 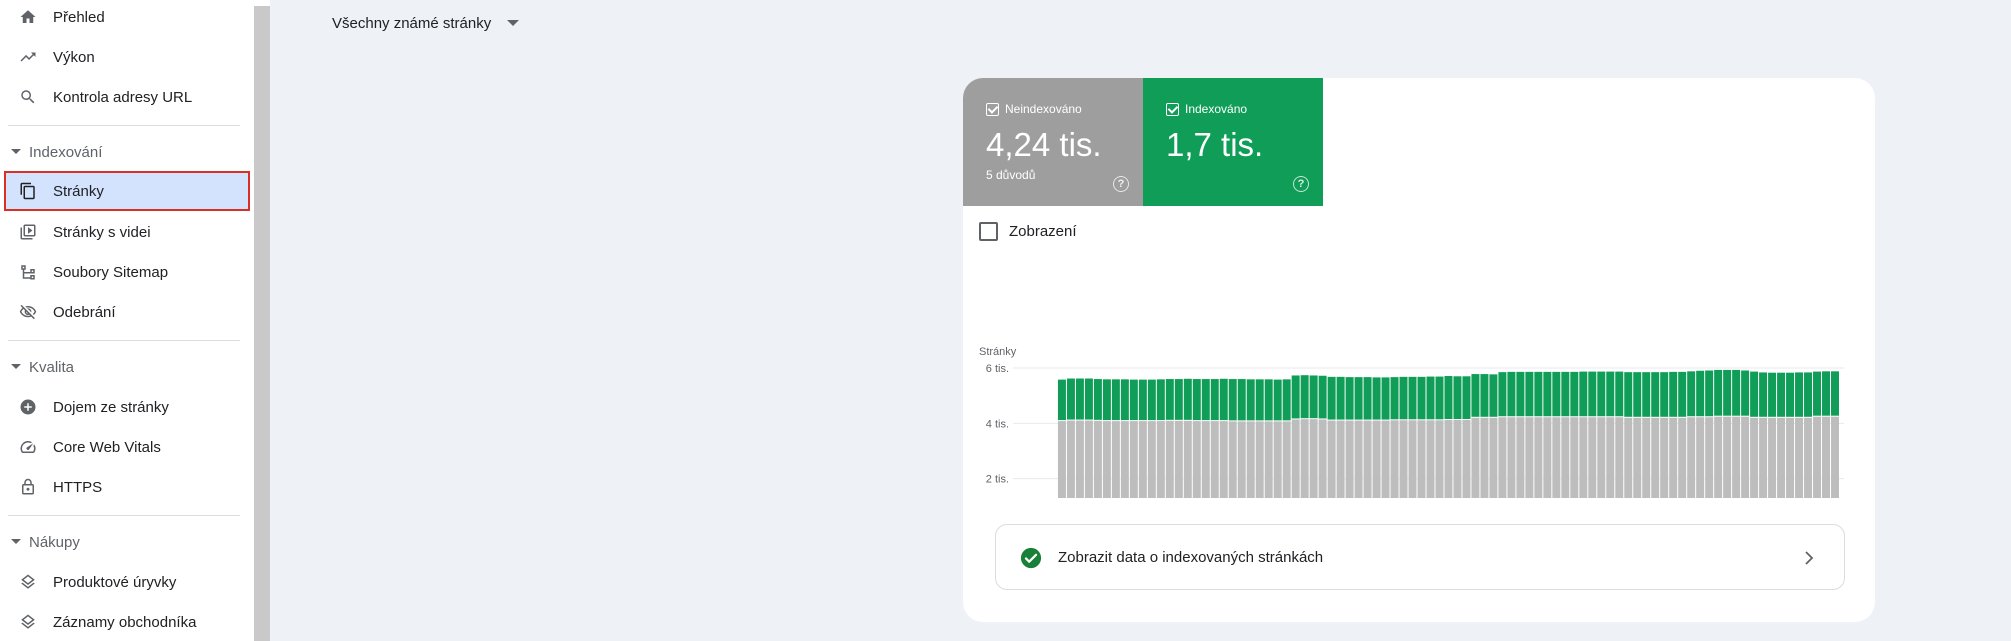 I want to click on sidebar-item-https: HTTPS, so click(x=127, y=487).